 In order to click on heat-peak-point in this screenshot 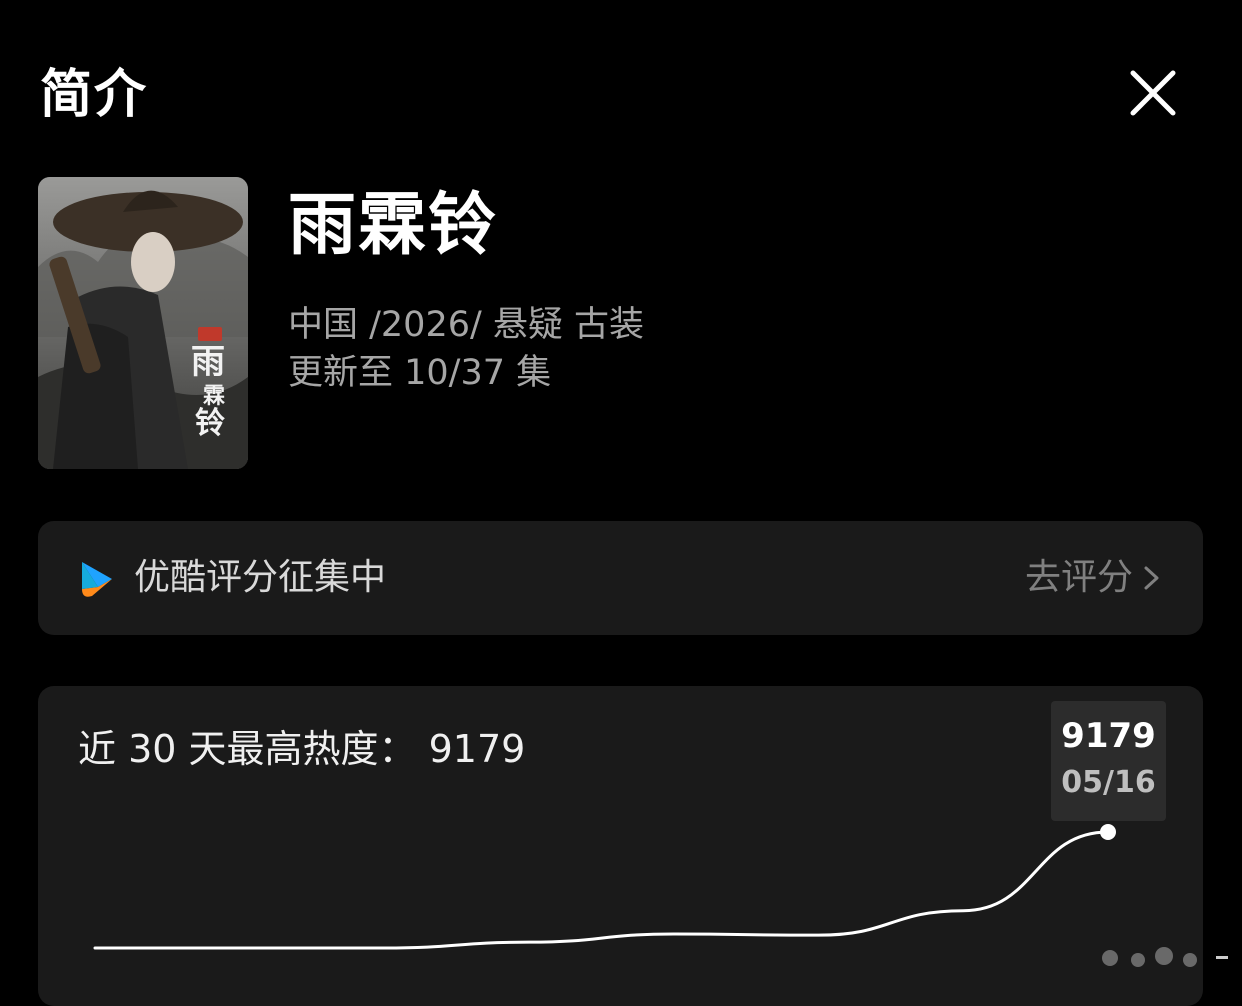, I will do `click(1108, 832)`.